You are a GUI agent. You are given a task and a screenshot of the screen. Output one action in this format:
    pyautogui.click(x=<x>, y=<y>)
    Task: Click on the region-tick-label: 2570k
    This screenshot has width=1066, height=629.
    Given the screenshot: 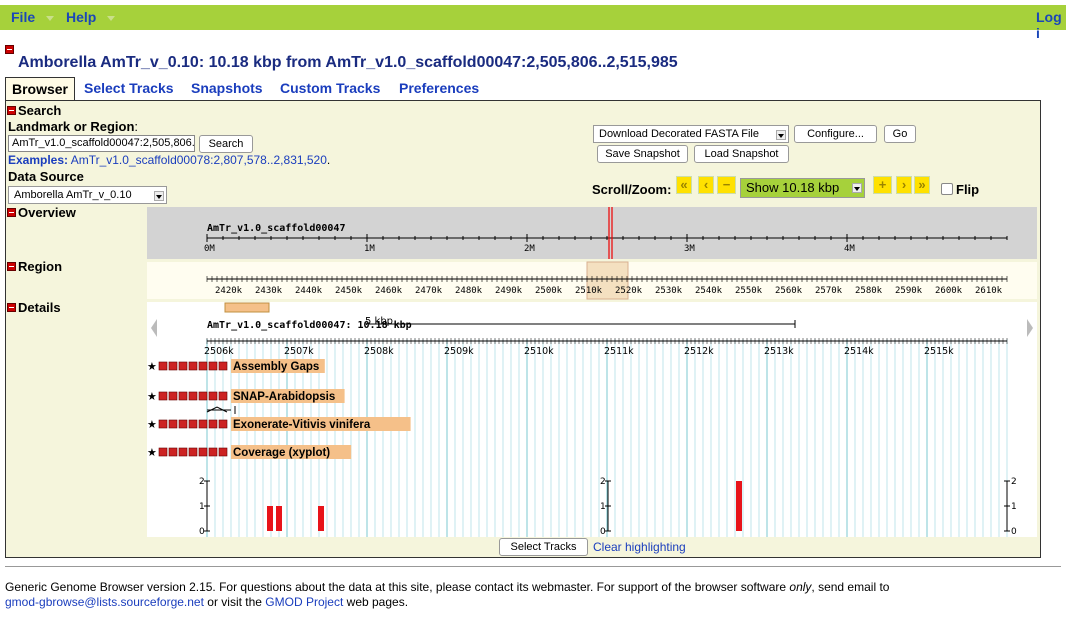 What is the action you would take?
    pyautogui.click(x=829, y=291)
    